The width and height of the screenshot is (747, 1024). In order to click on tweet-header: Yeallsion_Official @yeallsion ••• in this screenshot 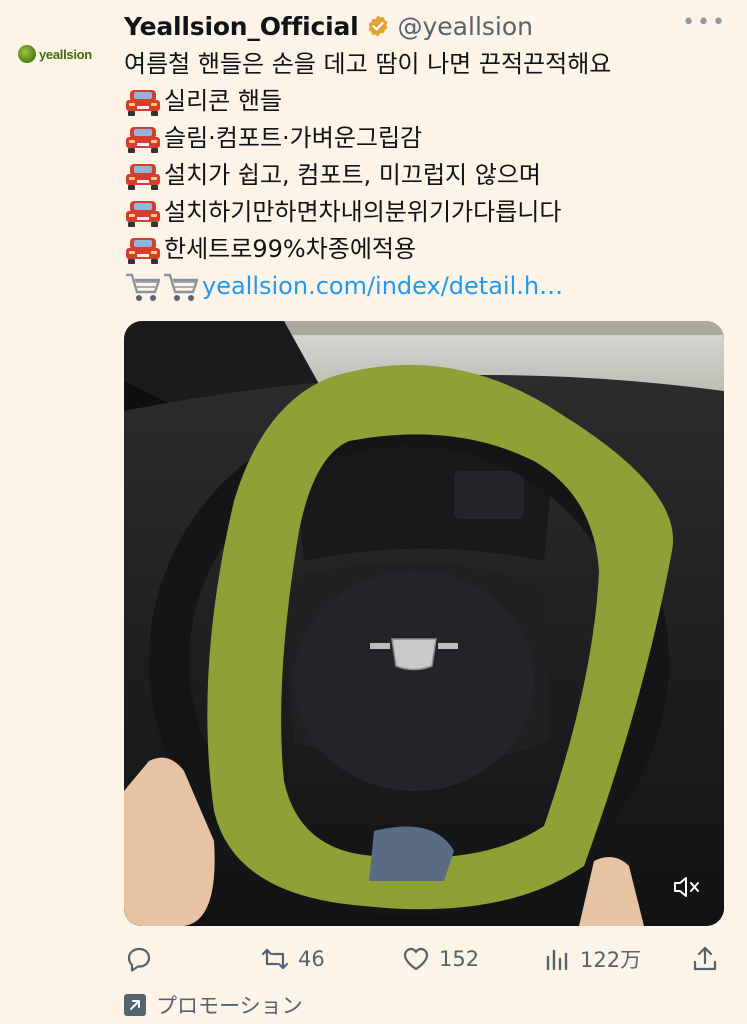, I will do `click(425, 26)`.